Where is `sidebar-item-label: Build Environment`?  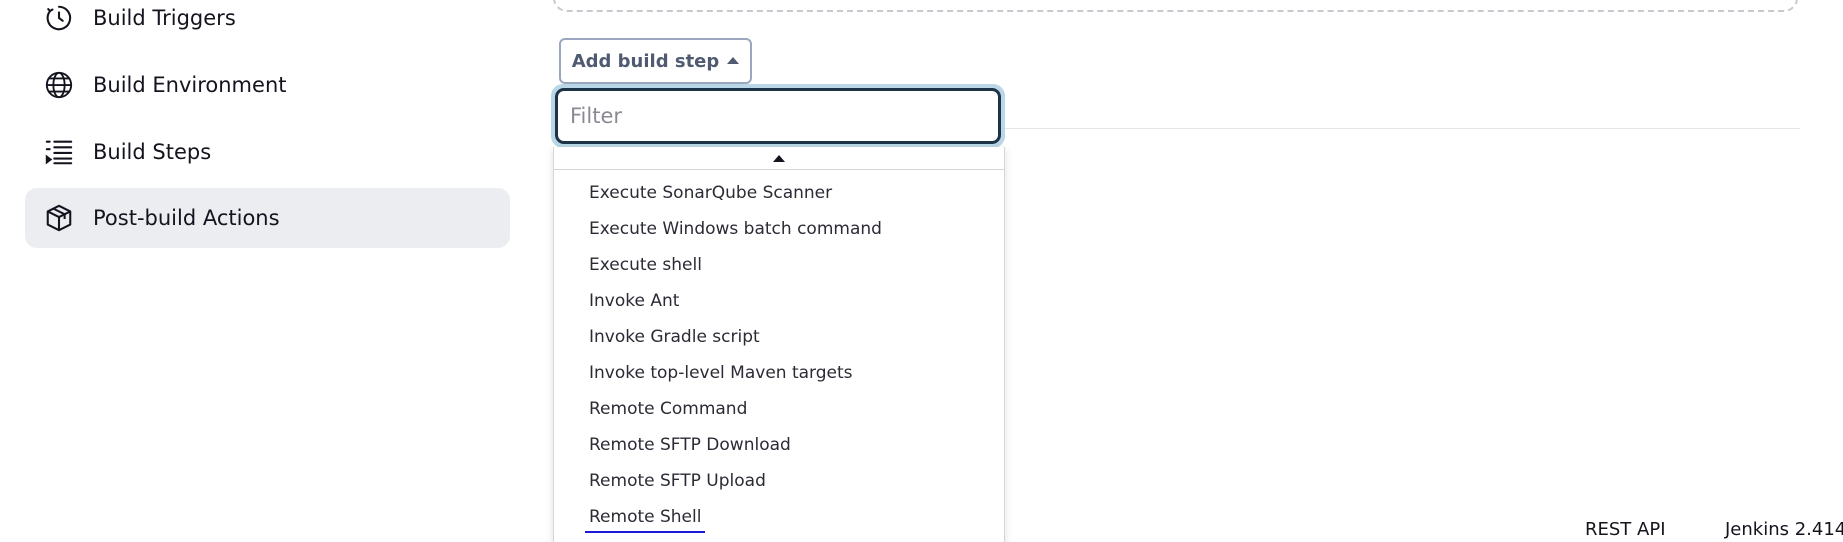 sidebar-item-label: Build Environment is located at coordinates (190, 85).